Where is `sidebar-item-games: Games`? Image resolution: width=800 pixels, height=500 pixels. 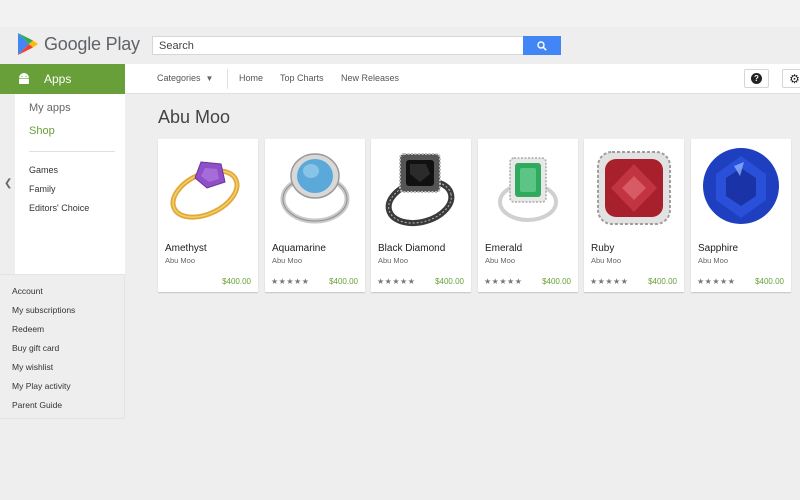
sidebar-item-games: Games is located at coordinates (43, 170).